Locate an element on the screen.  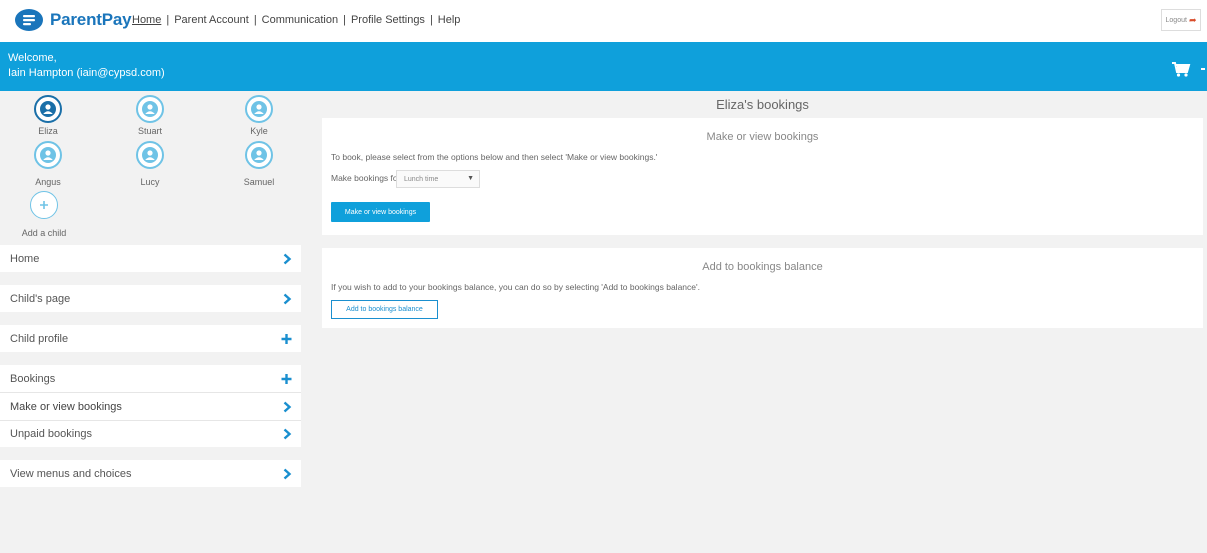
booking-type-select: Lunch time ▼ is located at coordinates (438, 179).